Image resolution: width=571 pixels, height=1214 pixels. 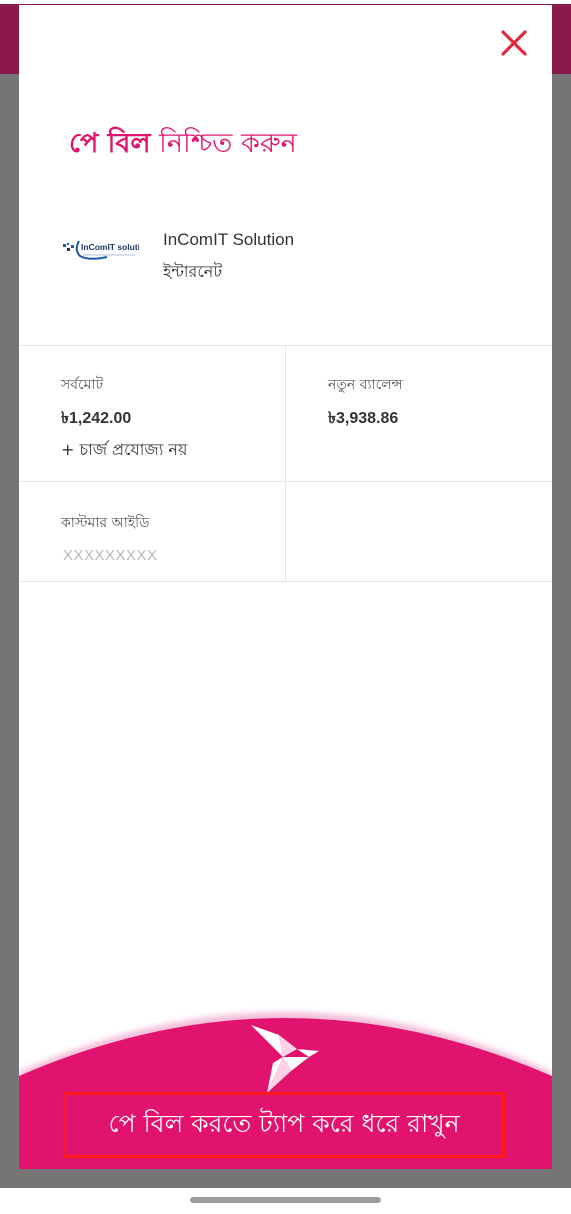 I want to click on merchant-logo-text: InComIT solution, so click(x=110, y=247).